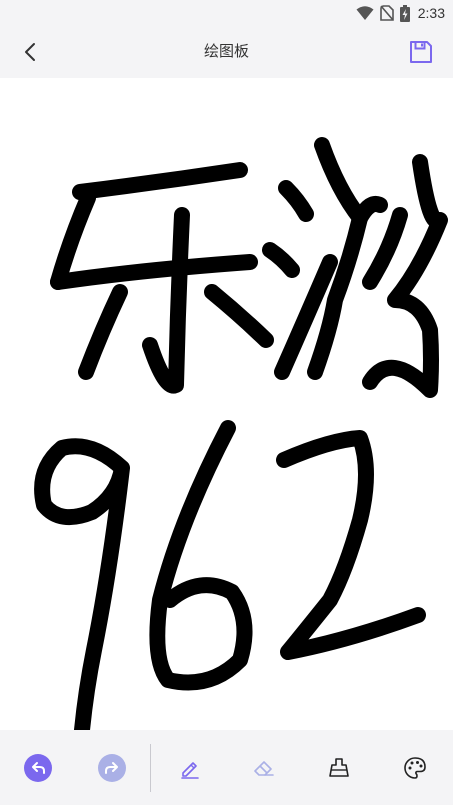 The width and height of the screenshot is (453, 805). What do you see at coordinates (226, 13) in the screenshot?
I see `status-bar: 2:33` at bounding box center [226, 13].